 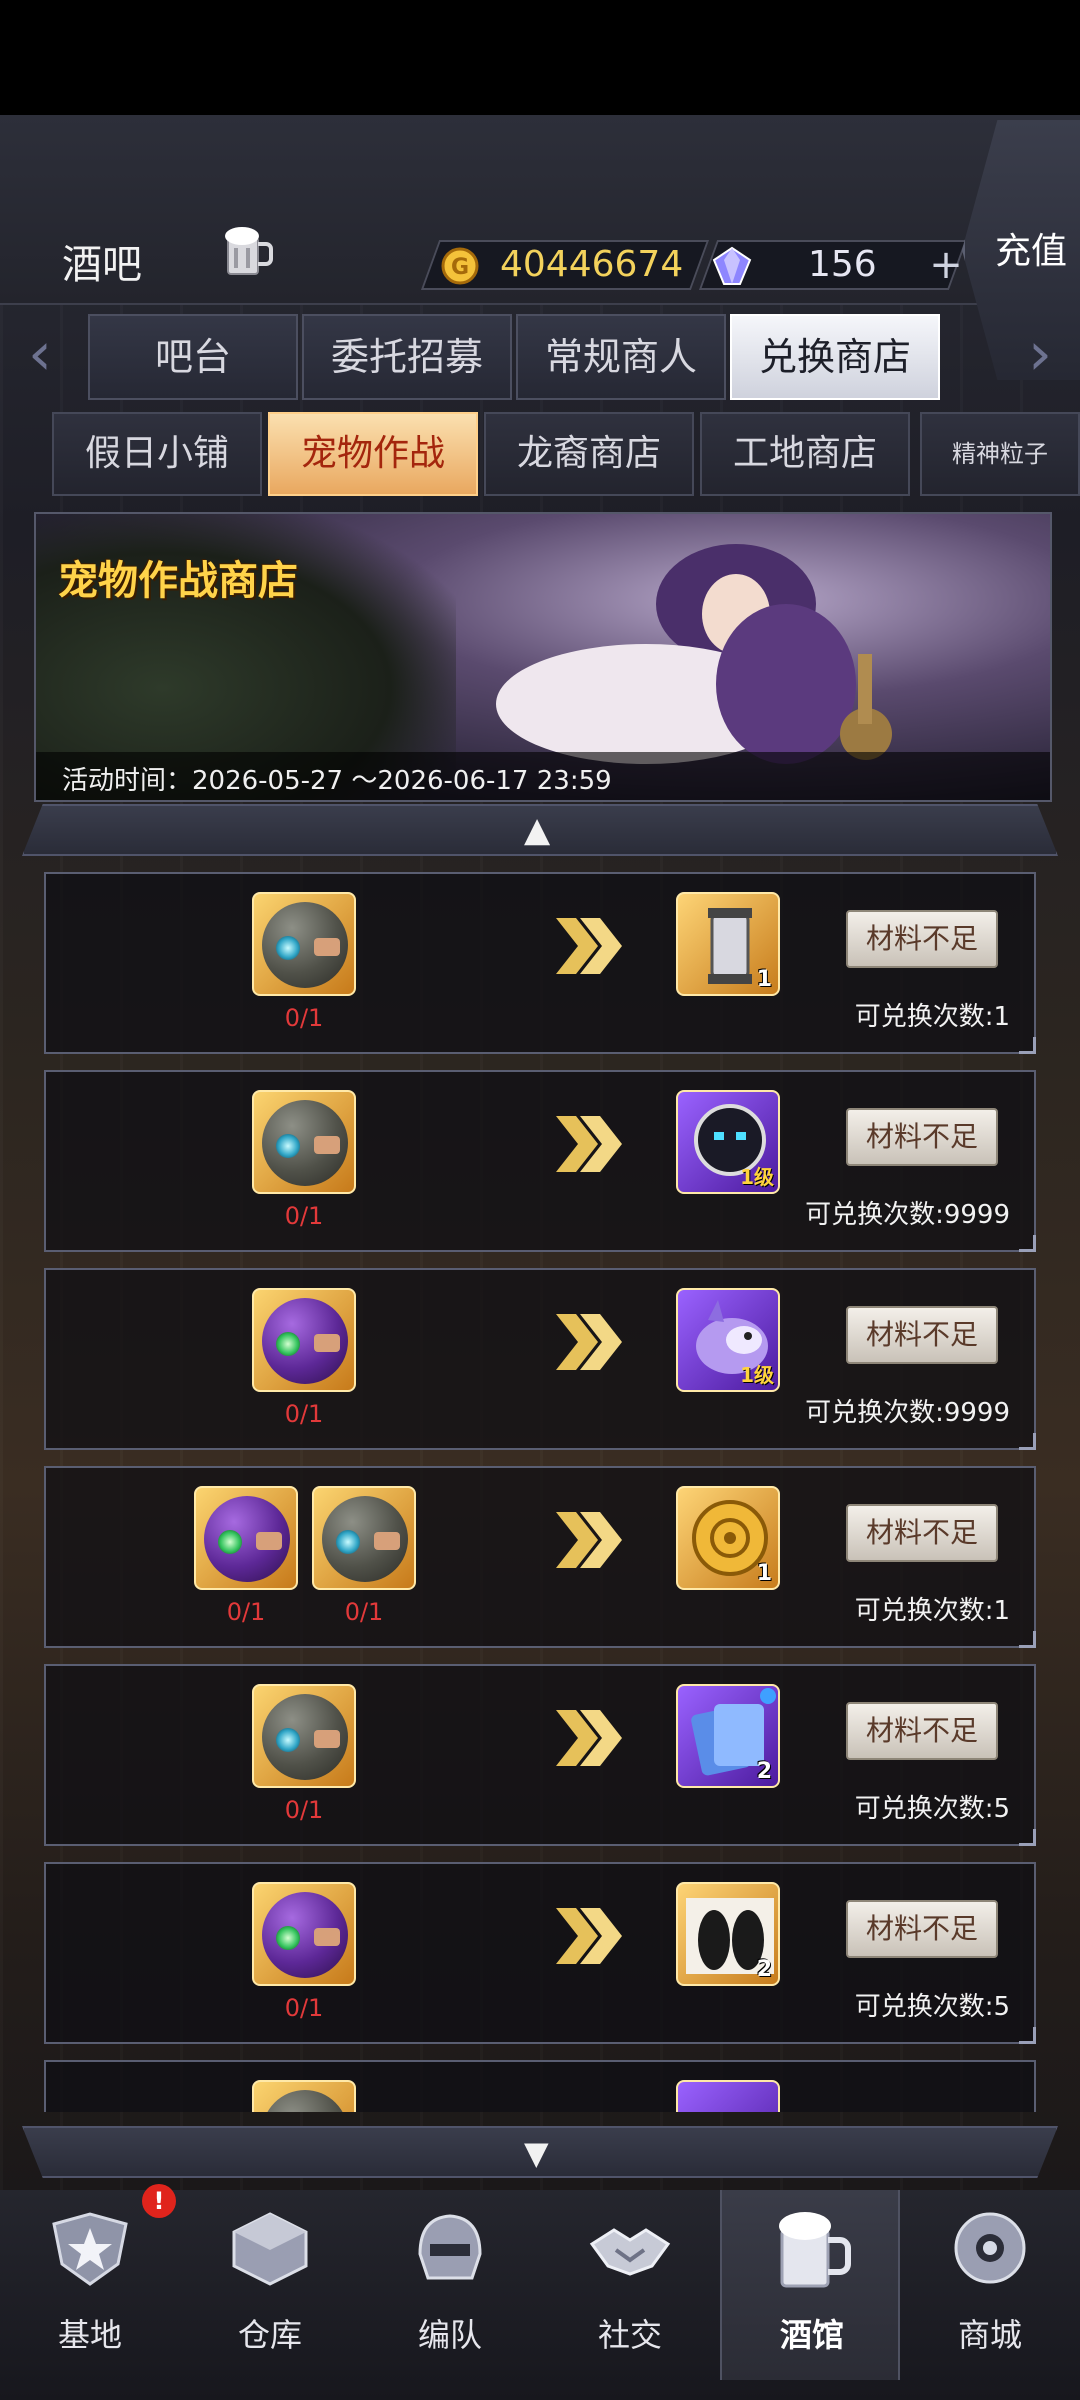 I want to click on svg-text: G, so click(x=460, y=267).